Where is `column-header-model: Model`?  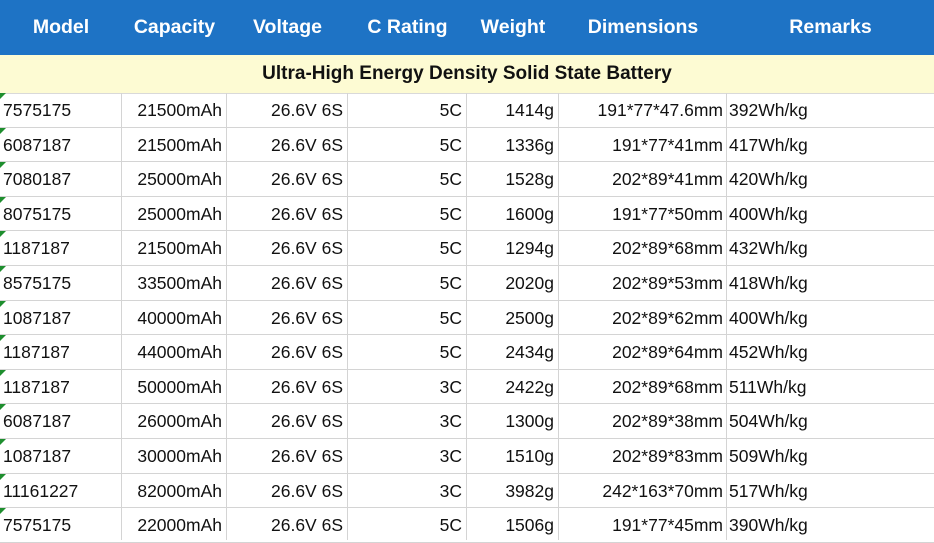
column-header-model: Model is located at coordinates (61, 27).